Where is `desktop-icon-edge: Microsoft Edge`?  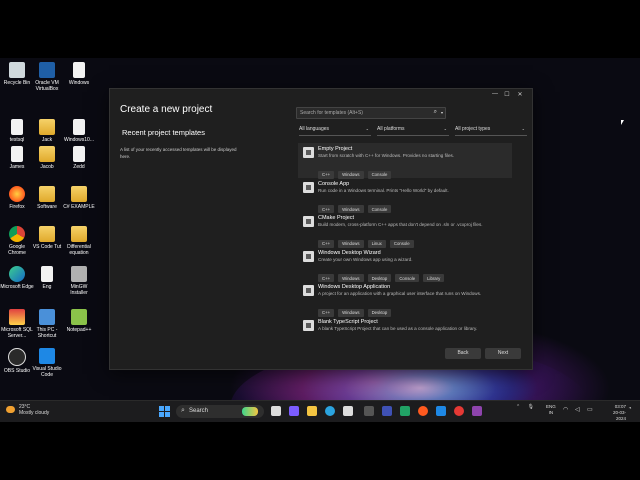 desktop-icon-edge: Microsoft Edge is located at coordinates (17, 278).